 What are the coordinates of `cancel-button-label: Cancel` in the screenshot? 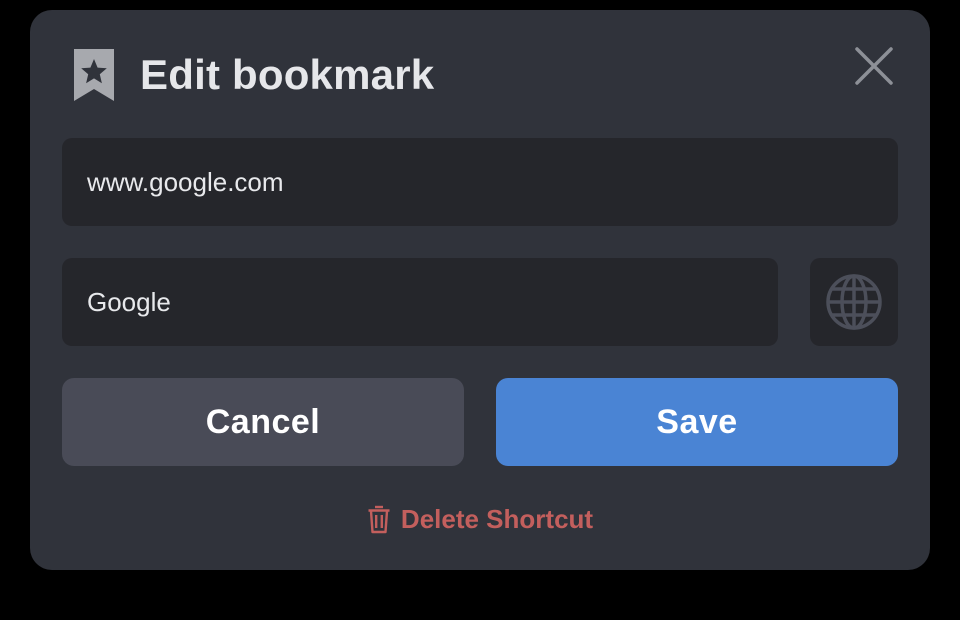 It's located at (263, 421).